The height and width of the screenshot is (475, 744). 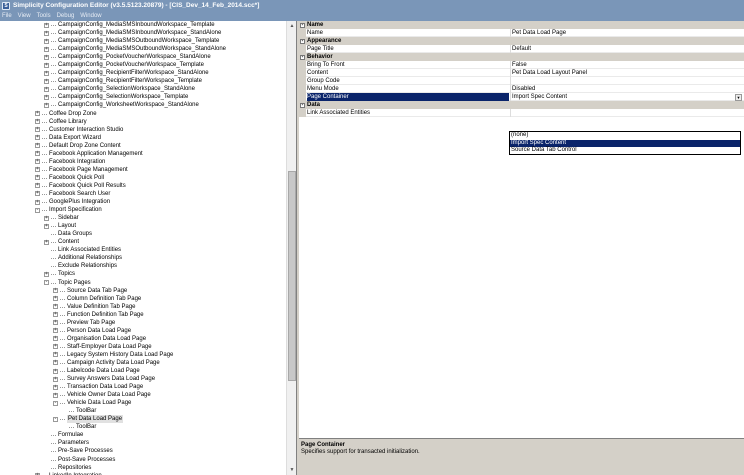 What do you see at coordinates (292, 470) in the screenshot?
I see `scroll-down-icon: ▼` at bounding box center [292, 470].